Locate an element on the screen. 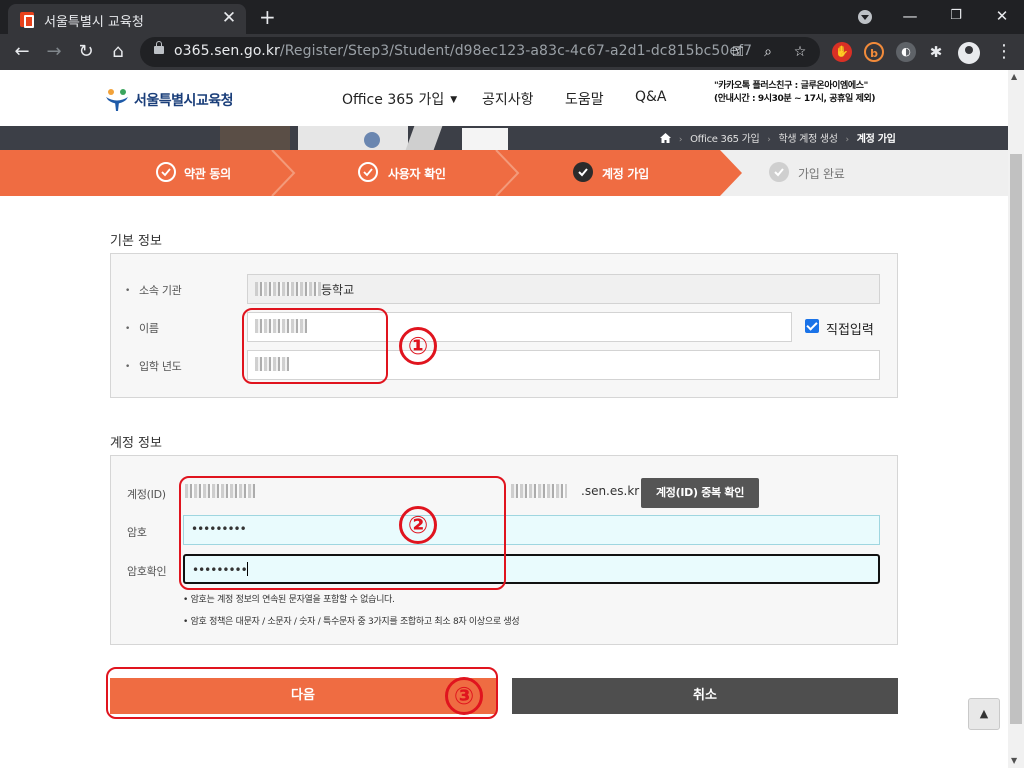  page-scrollbar: ▲ ▼ is located at coordinates (1016, 419).